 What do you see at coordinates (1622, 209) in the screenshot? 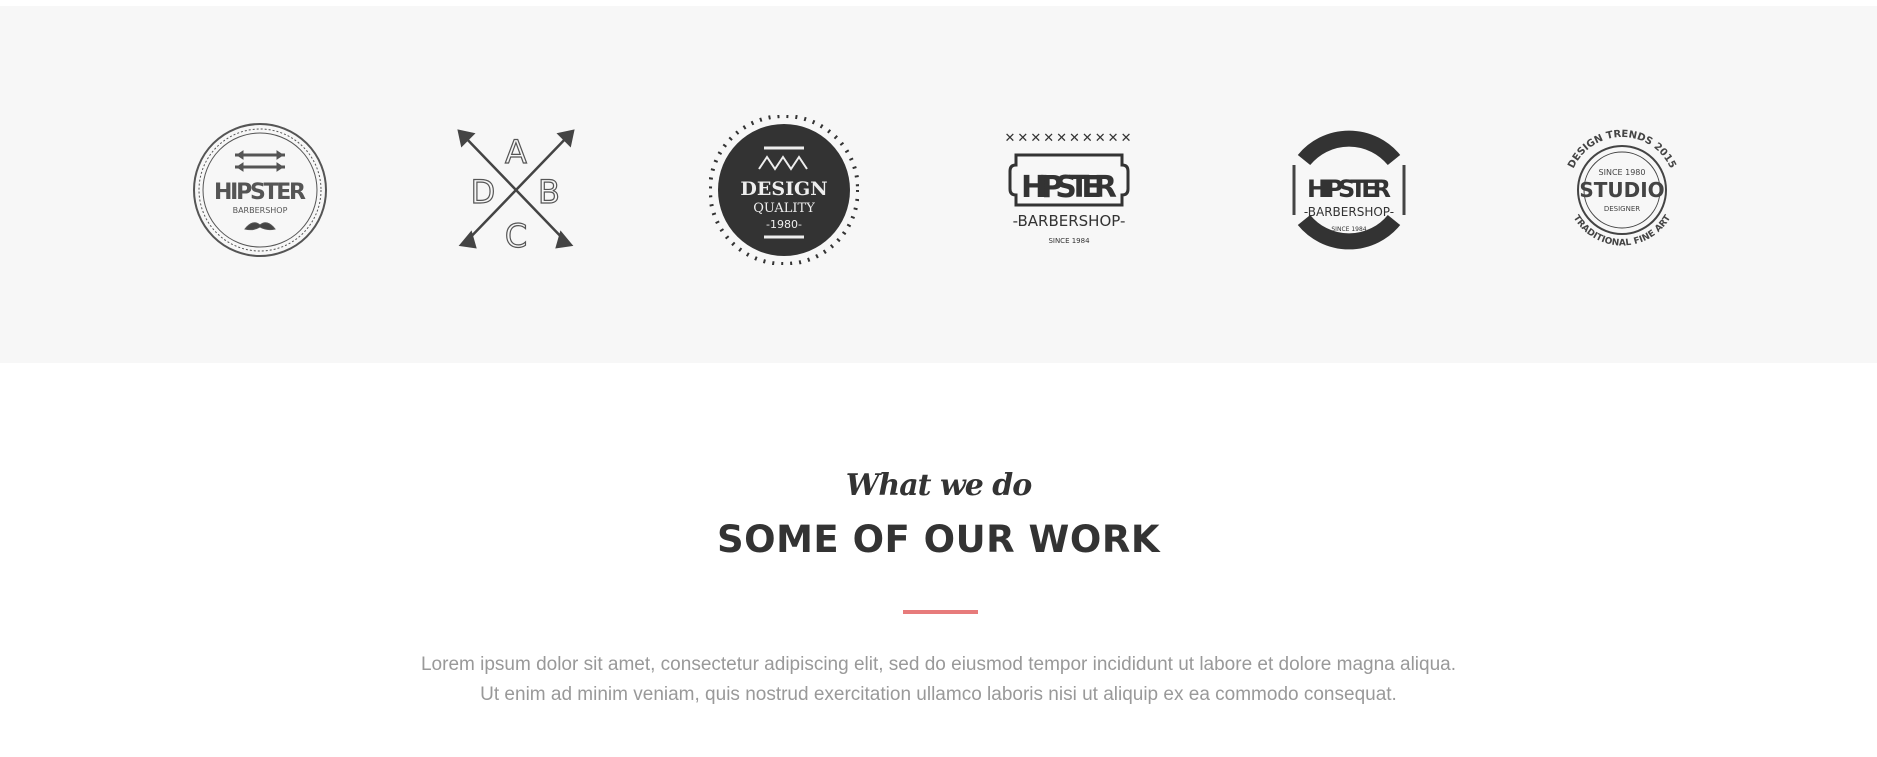
I see `svg-text: DESIGNER` at bounding box center [1622, 209].